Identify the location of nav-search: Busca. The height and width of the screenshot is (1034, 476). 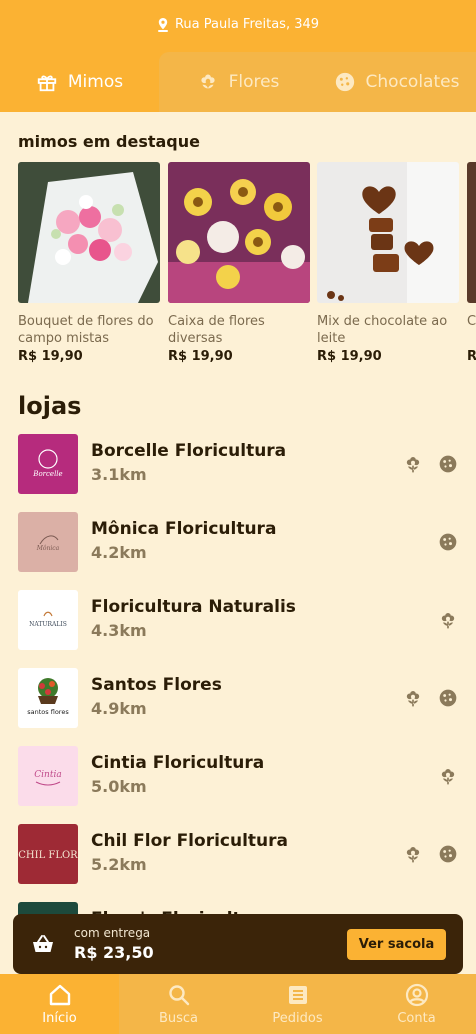
(178, 1004).